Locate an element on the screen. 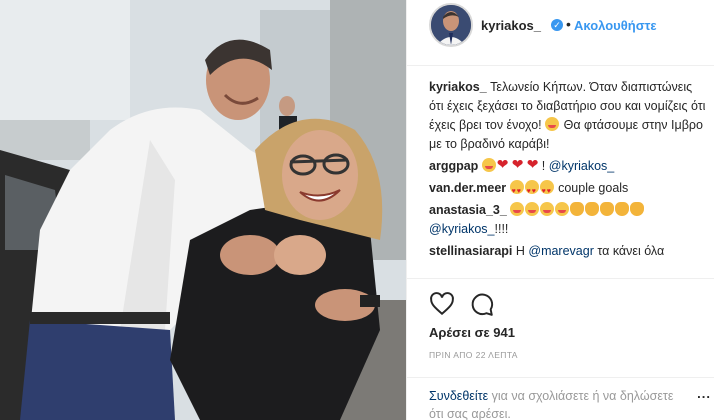 The width and height of the screenshot is (714, 420). author-username: kyriakos_ is located at coordinates (511, 25).